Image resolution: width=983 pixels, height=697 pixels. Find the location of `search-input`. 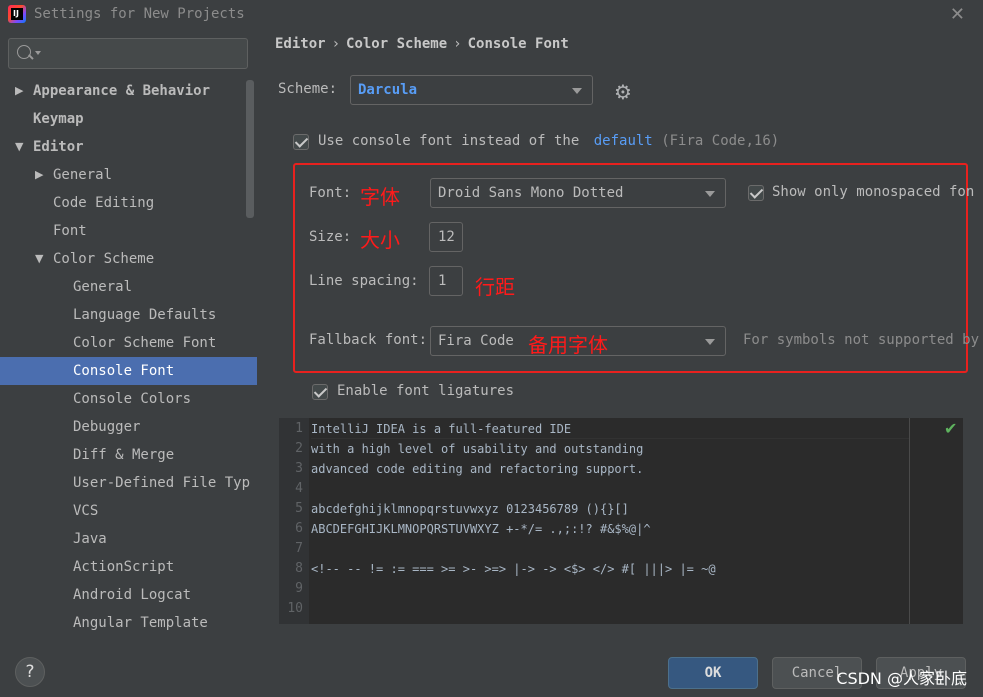

search-input is located at coordinates (144, 52).